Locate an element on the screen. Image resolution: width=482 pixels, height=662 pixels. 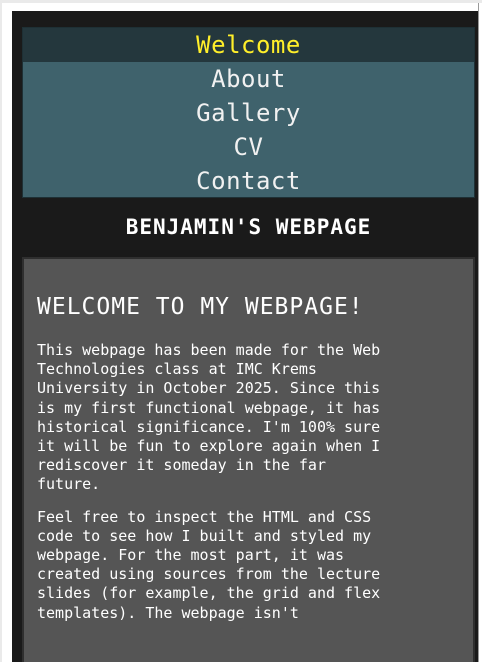
nav-link-contact: Contact is located at coordinates (248, 181).